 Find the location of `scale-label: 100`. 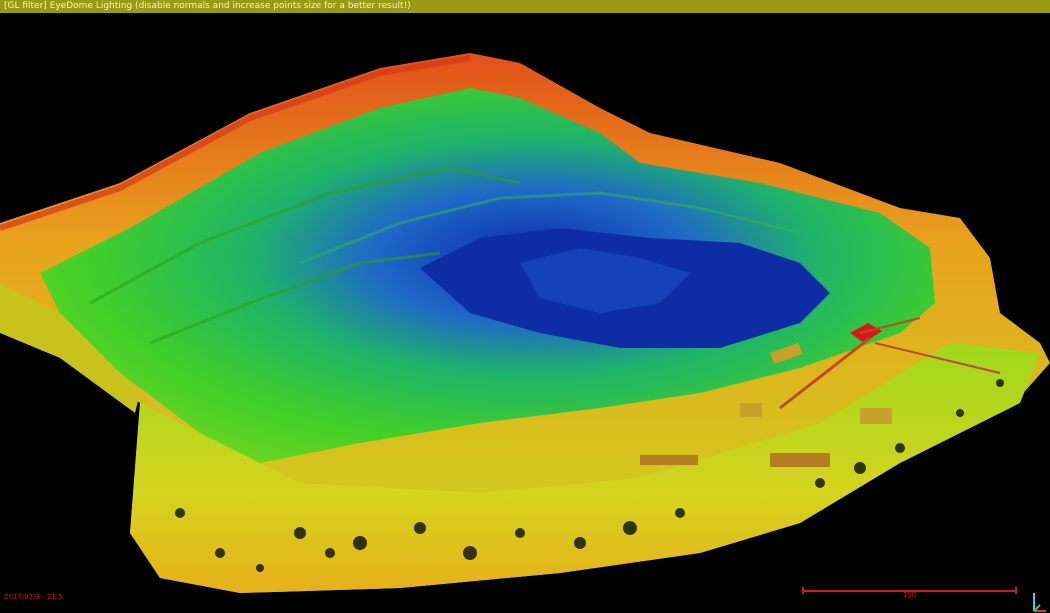

scale-label: 100 is located at coordinates (909, 595).